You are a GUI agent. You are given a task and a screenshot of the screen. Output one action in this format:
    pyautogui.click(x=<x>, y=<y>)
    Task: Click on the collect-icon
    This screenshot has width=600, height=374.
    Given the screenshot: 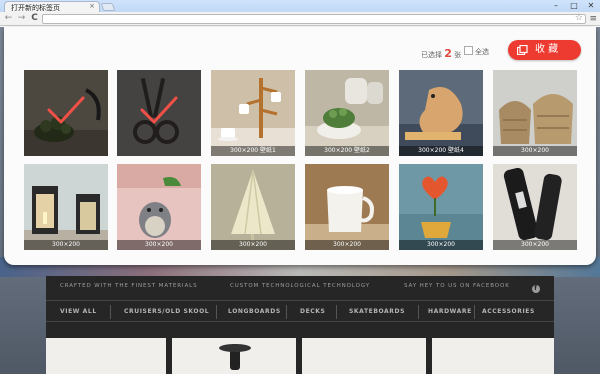 What is the action you would take?
    pyautogui.click(x=522, y=50)
    